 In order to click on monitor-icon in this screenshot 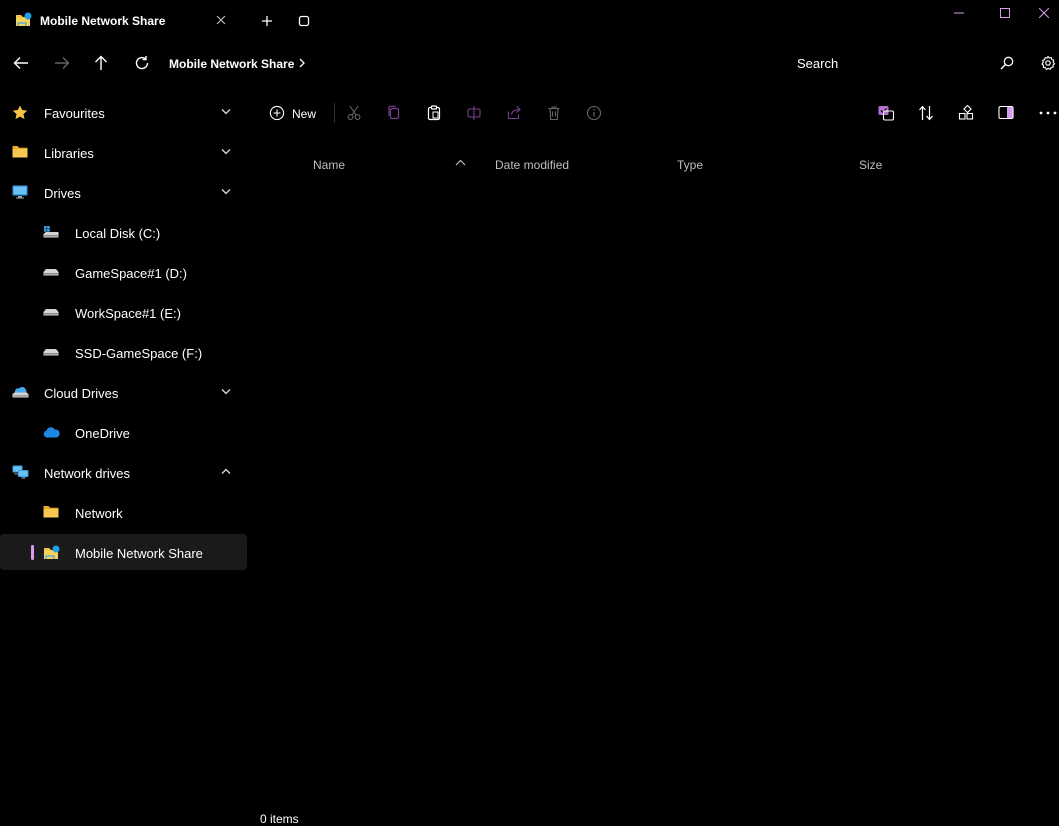, I will do `click(20, 192)`.